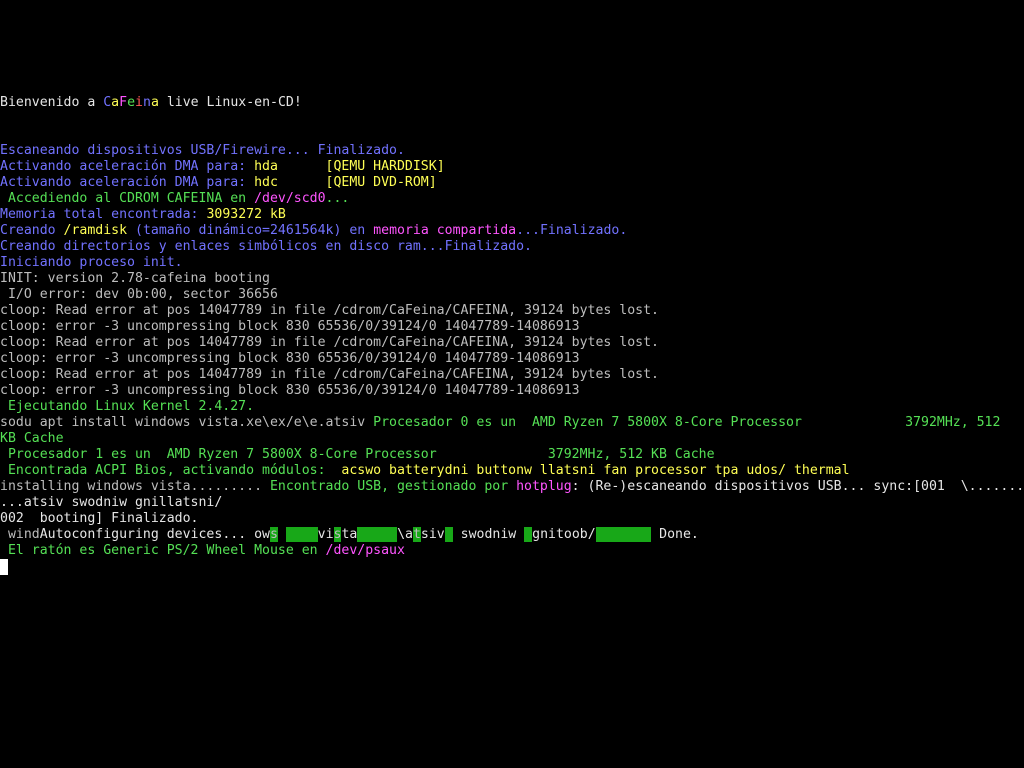  Describe the element at coordinates (345, 182) in the screenshot. I see `console-text: hdc [QEMU DVD-ROM]` at that location.